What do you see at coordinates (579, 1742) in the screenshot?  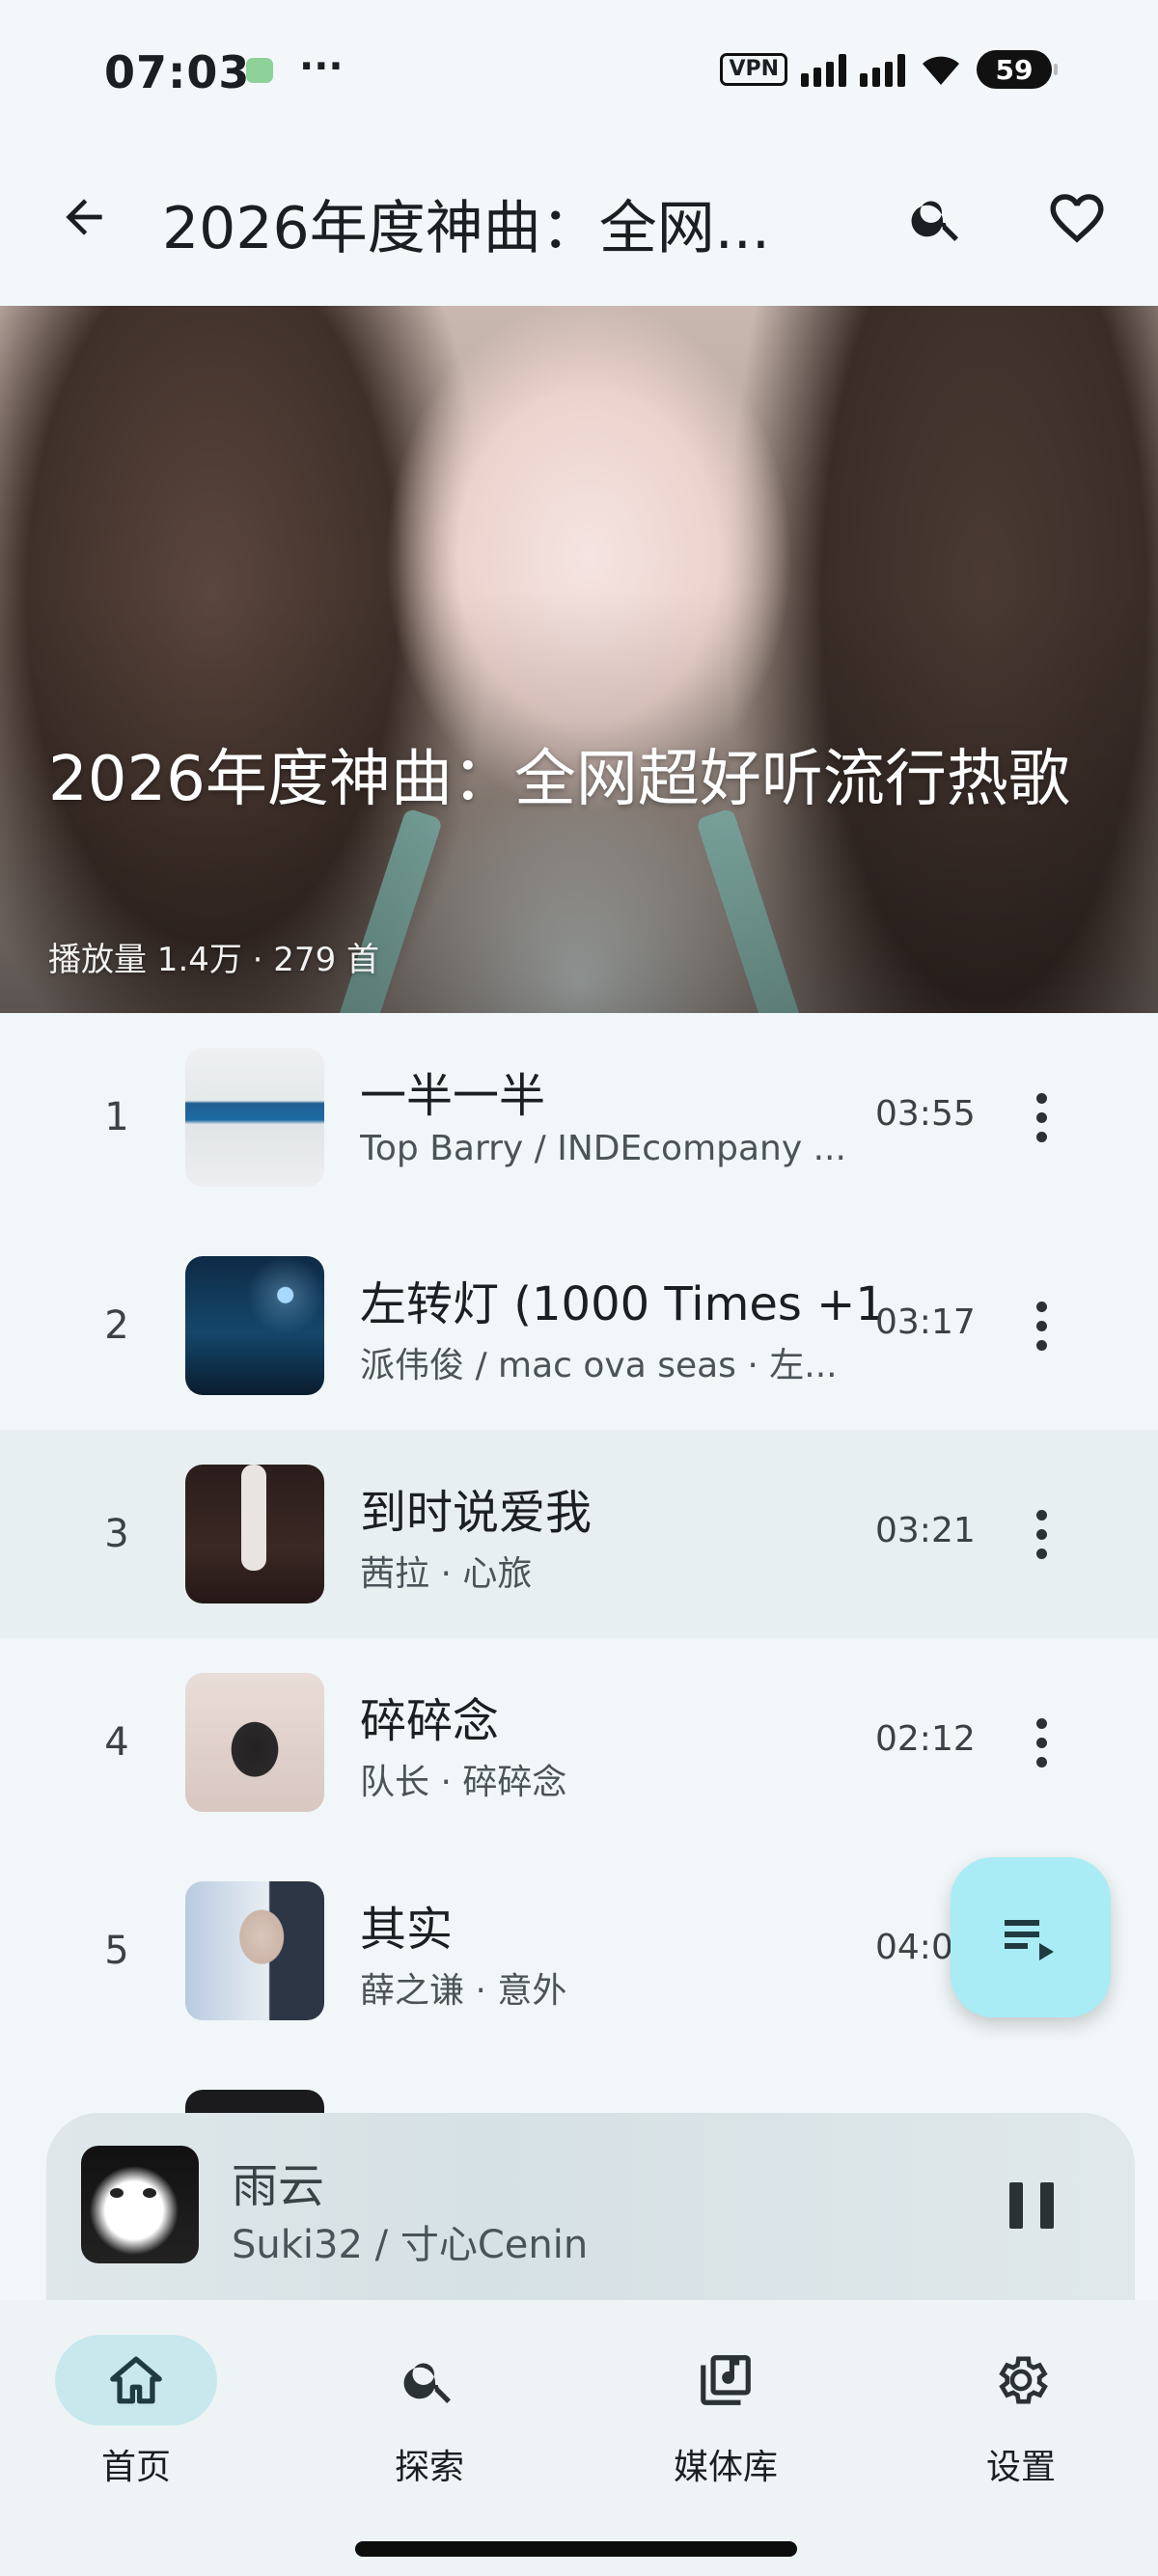 I see `song-row: 4 碎碎念 队长 · 碎碎念 02:12` at bounding box center [579, 1742].